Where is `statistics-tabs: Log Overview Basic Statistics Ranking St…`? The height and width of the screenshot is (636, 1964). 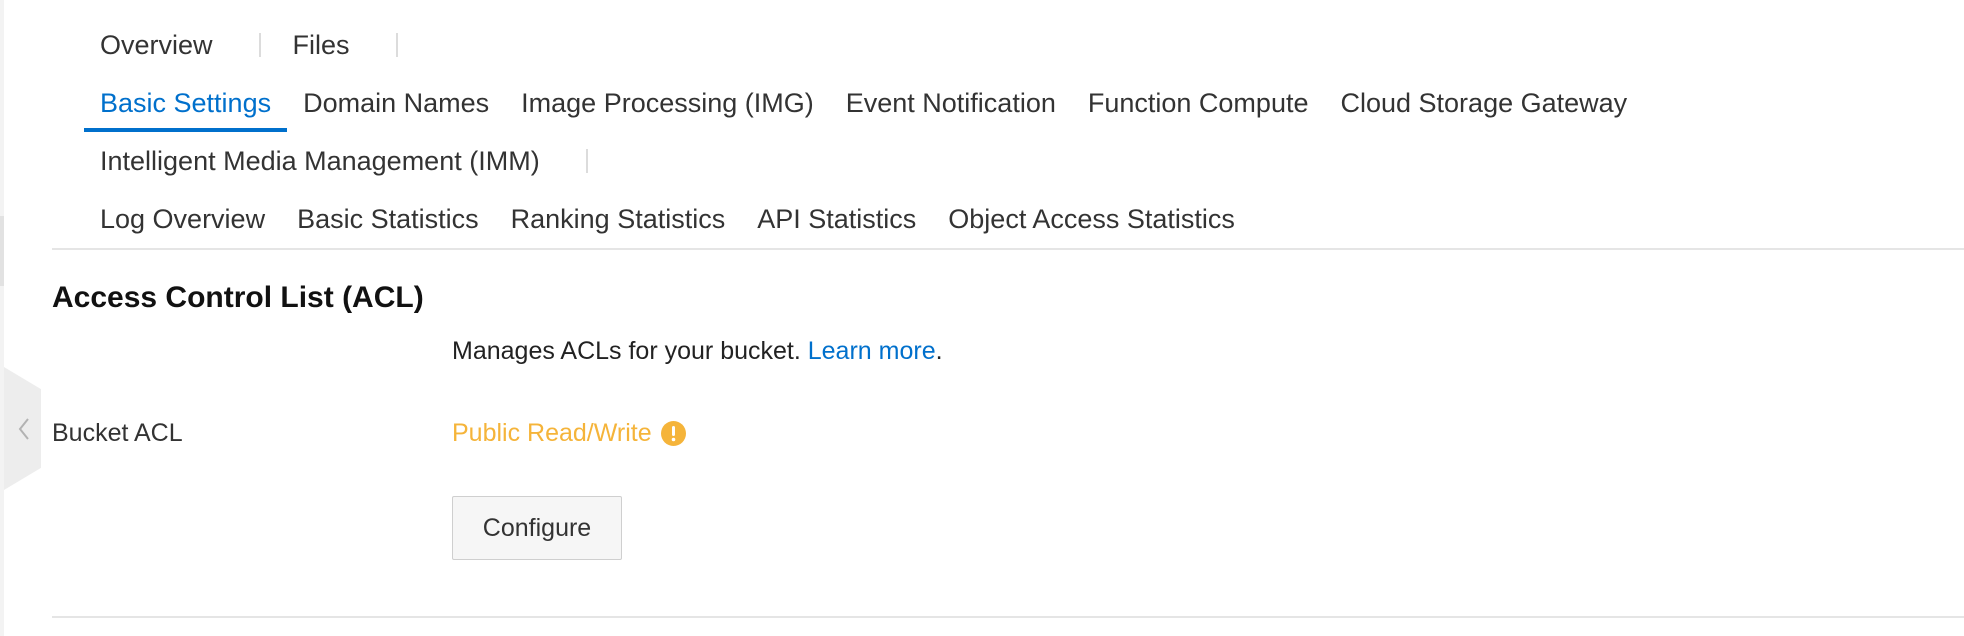
statistics-tabs: Log Overview Basic Statistics Ranking St… is located at coordinates (667, 219).